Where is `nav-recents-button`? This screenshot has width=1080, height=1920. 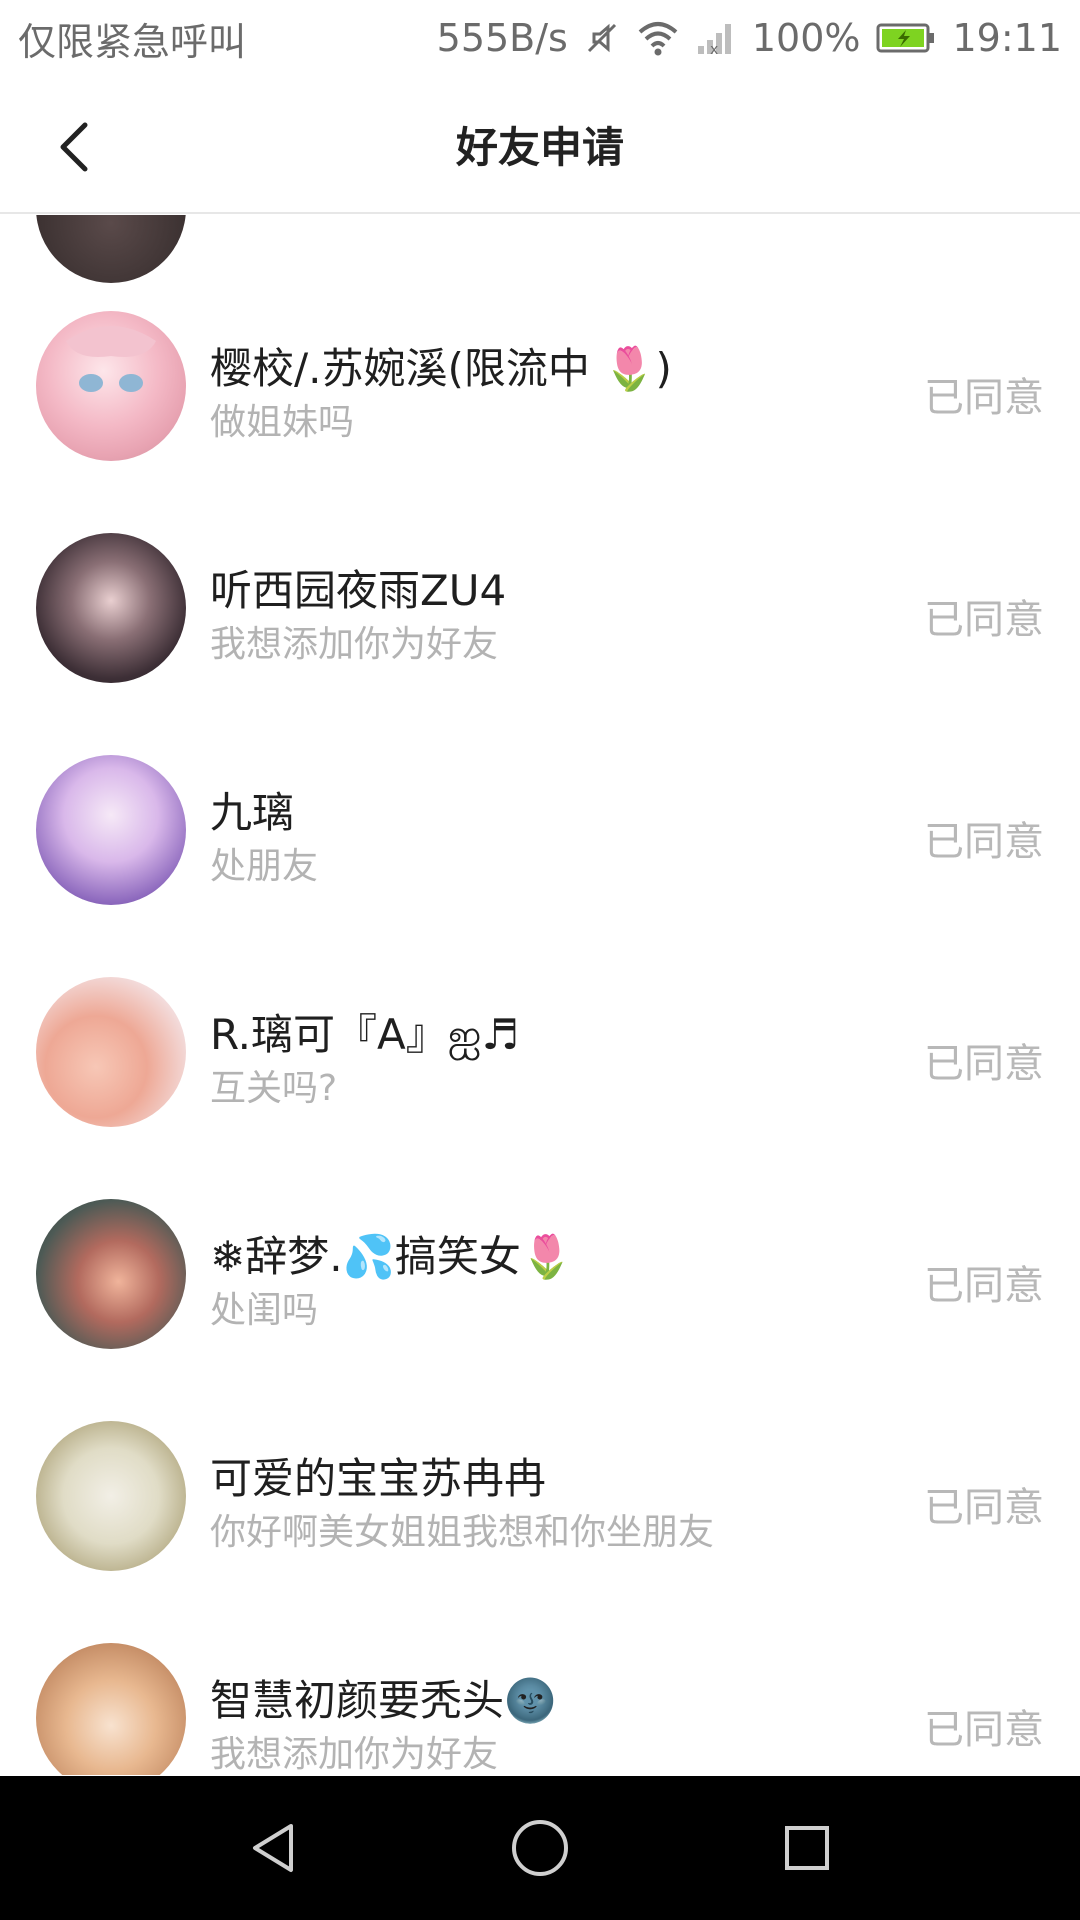
nav-recents-button is located at coordinates (807, 1848).